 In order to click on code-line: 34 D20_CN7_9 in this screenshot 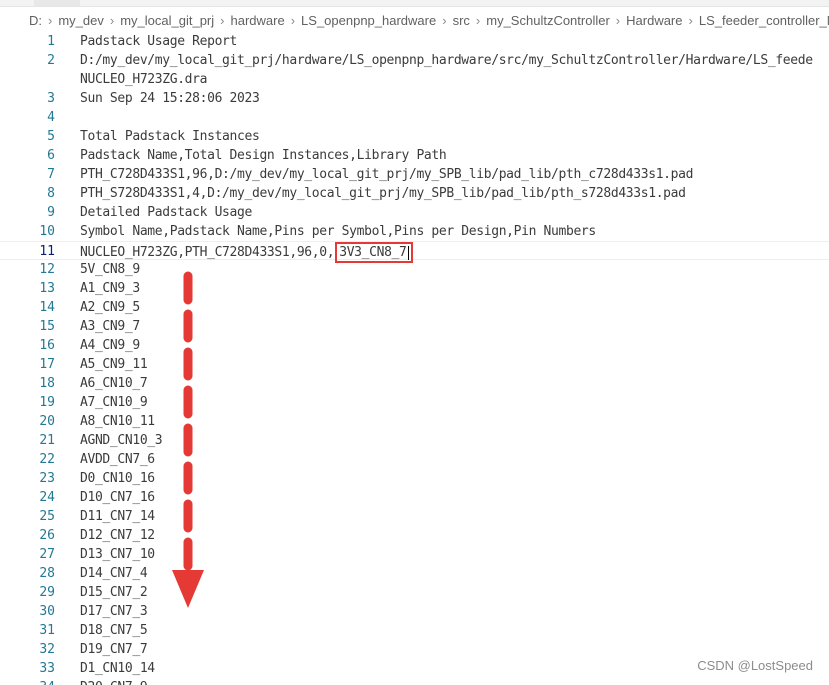, I will do `click(414, 681)`.